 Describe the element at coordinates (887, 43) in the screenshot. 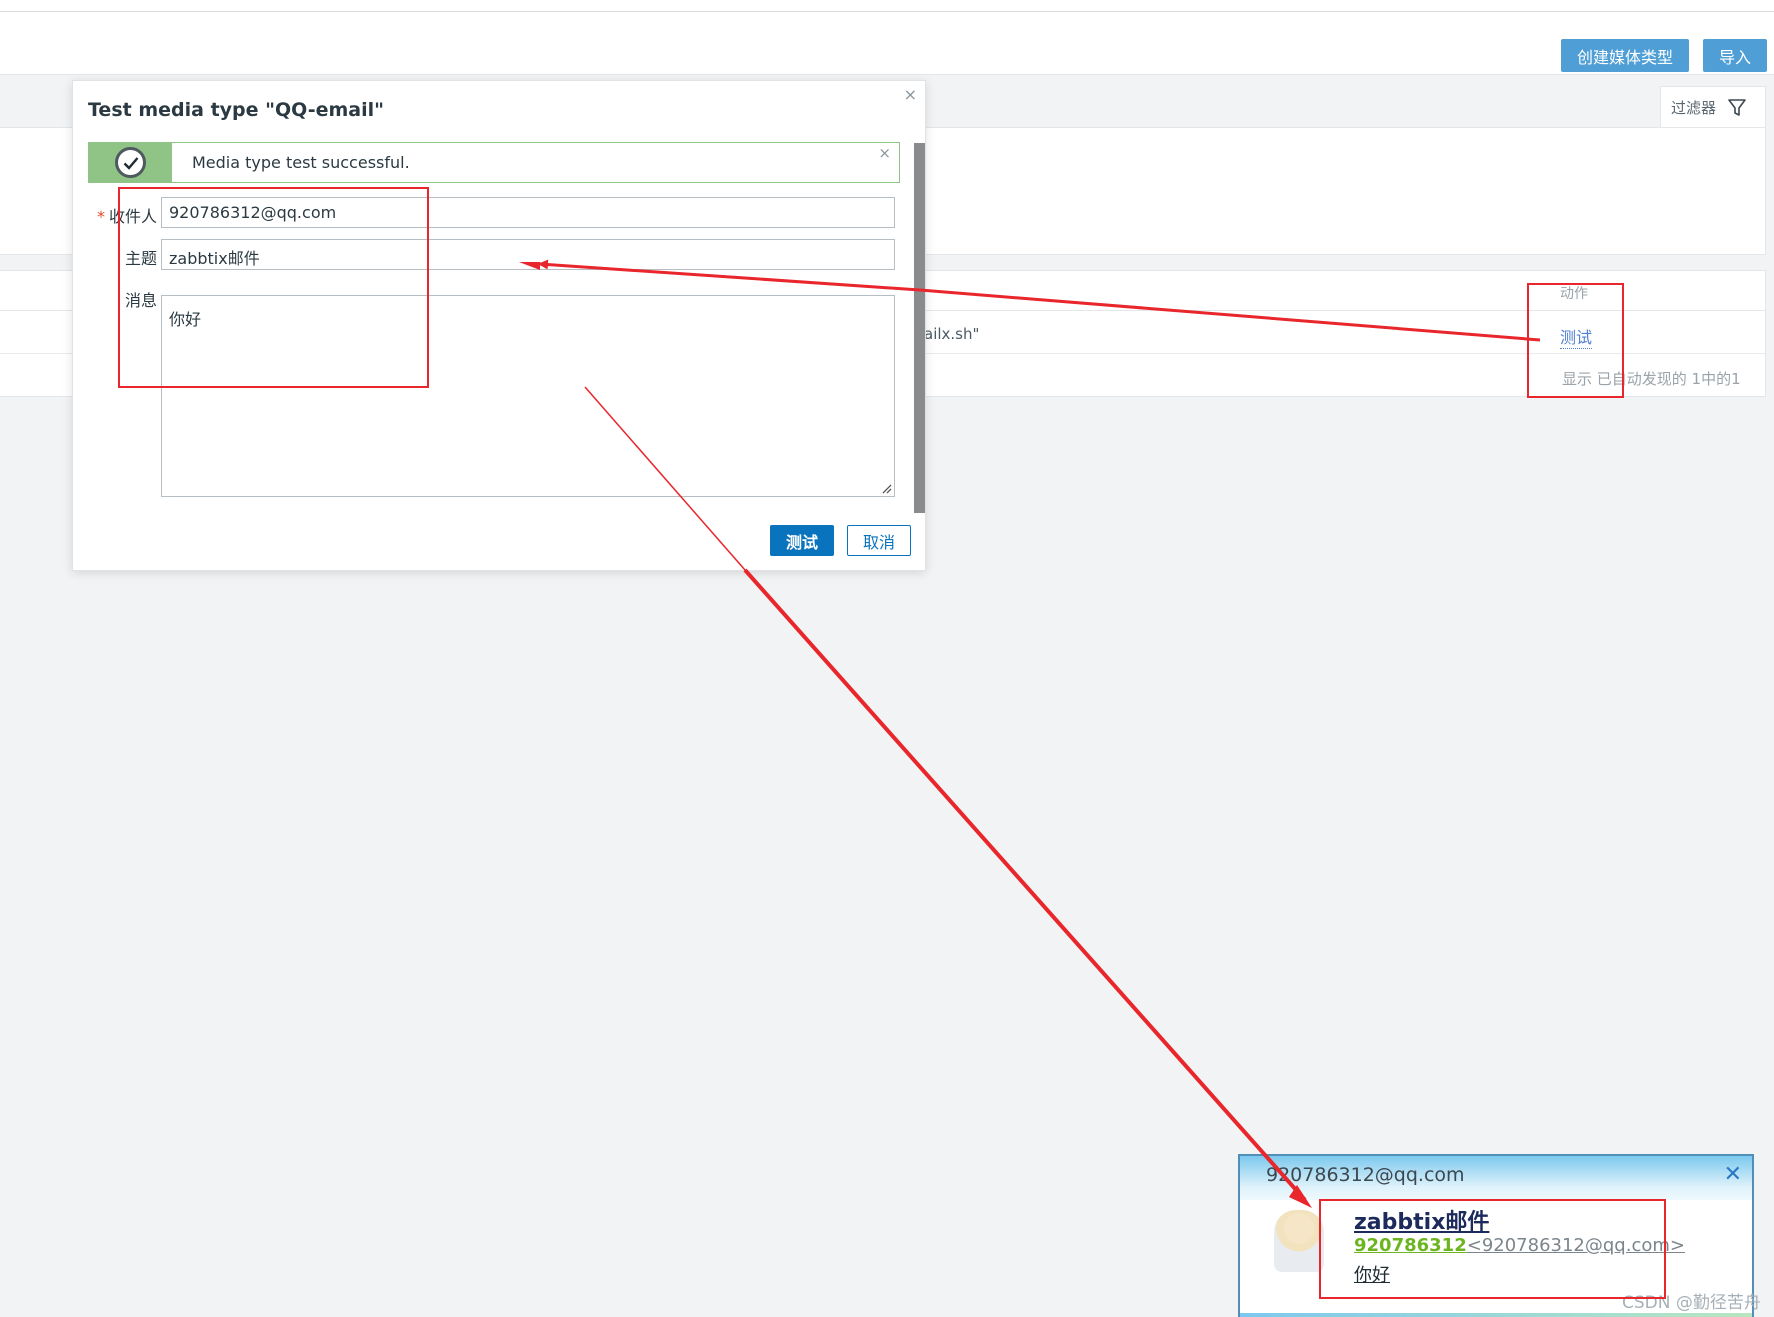

I see `page-header: 创建媒体类型 导入` at that location.